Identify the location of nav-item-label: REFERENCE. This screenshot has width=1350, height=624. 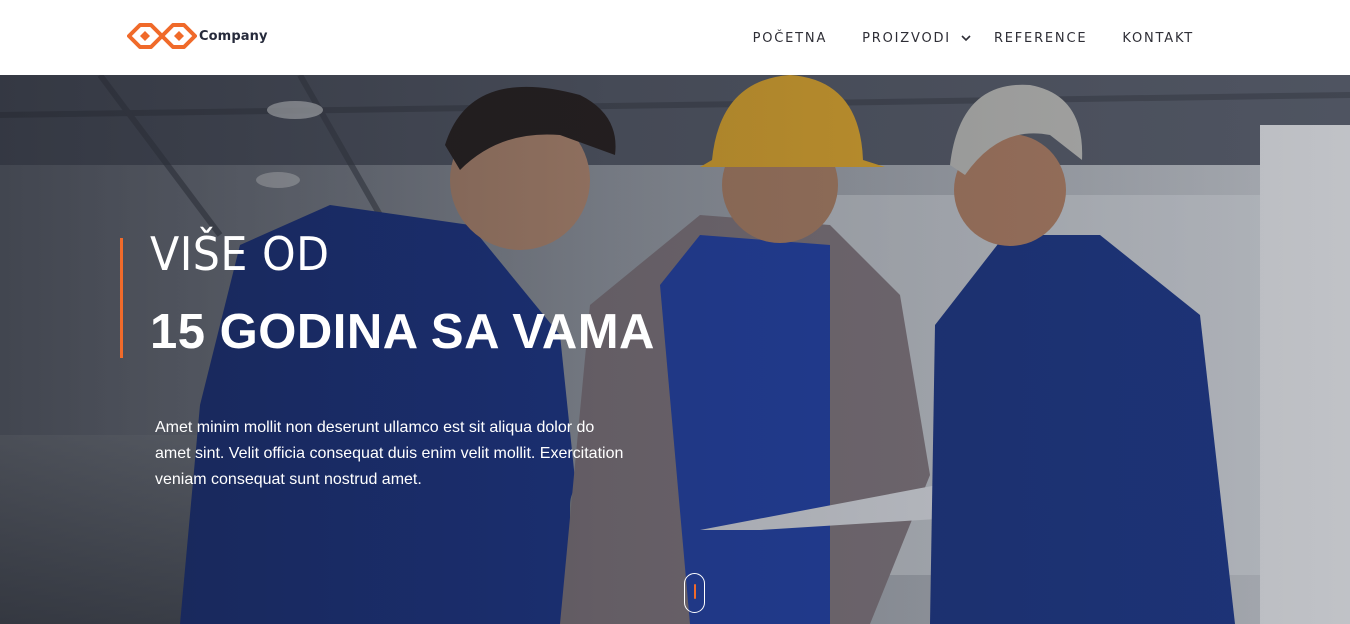
(1040, 38).